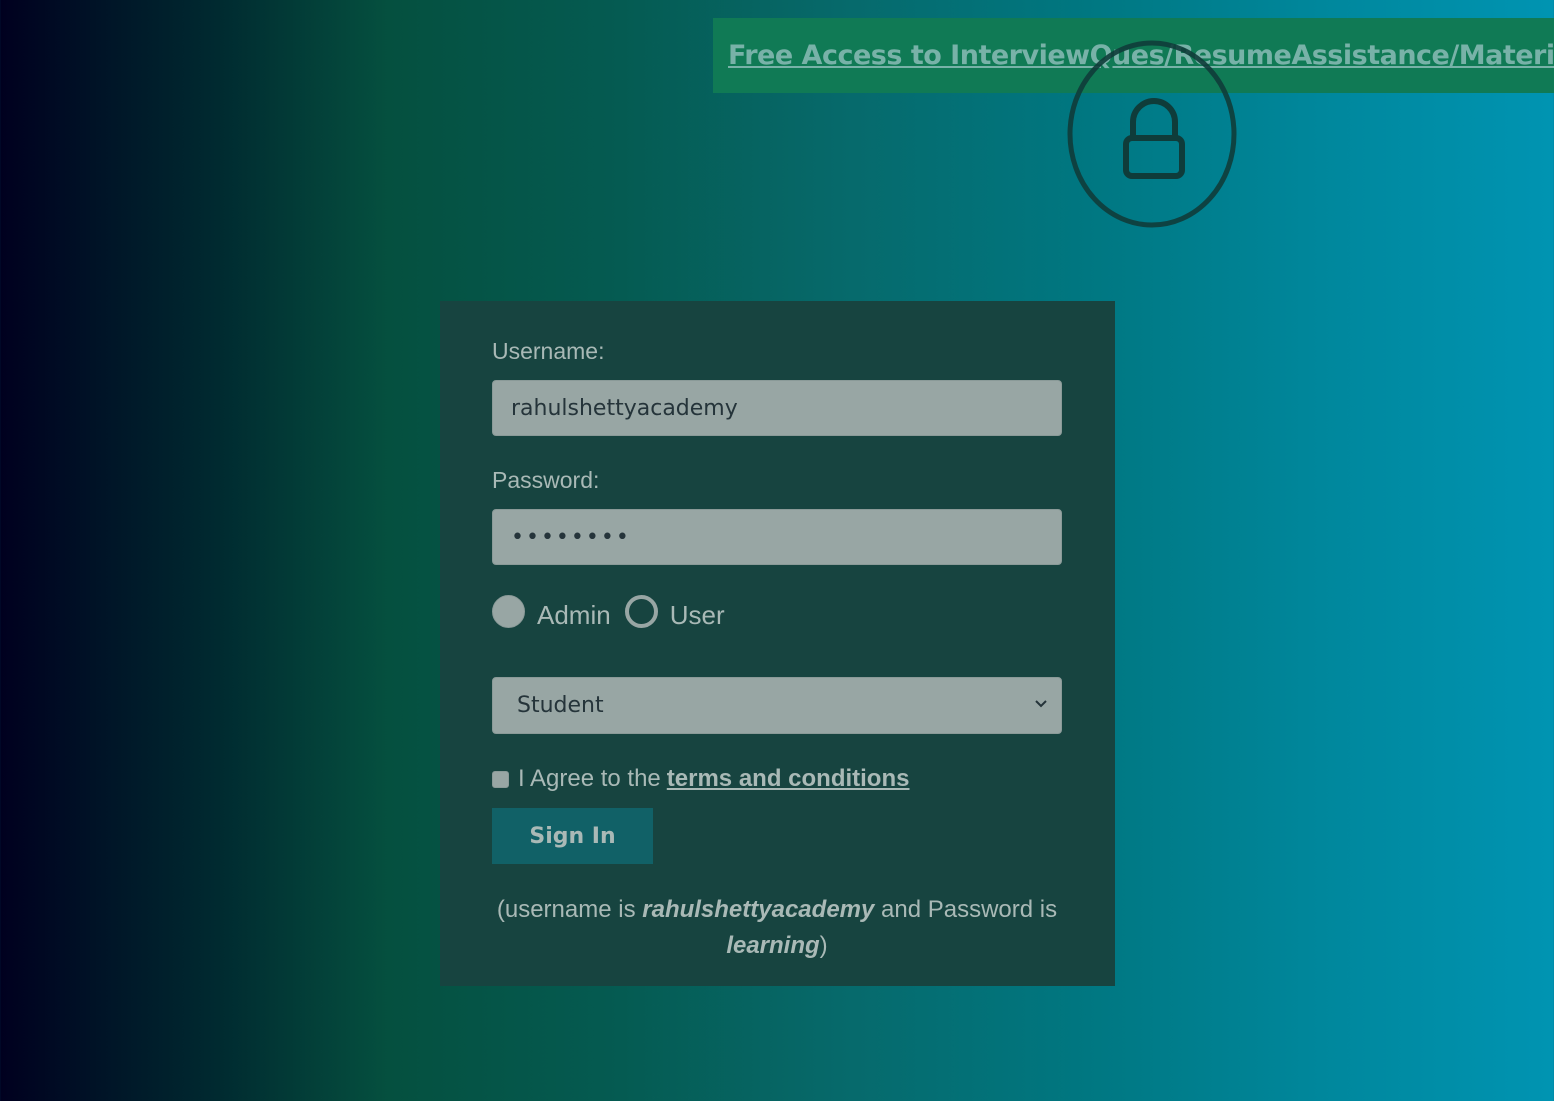  I want to click on hint-close: ), so click(823, 945).